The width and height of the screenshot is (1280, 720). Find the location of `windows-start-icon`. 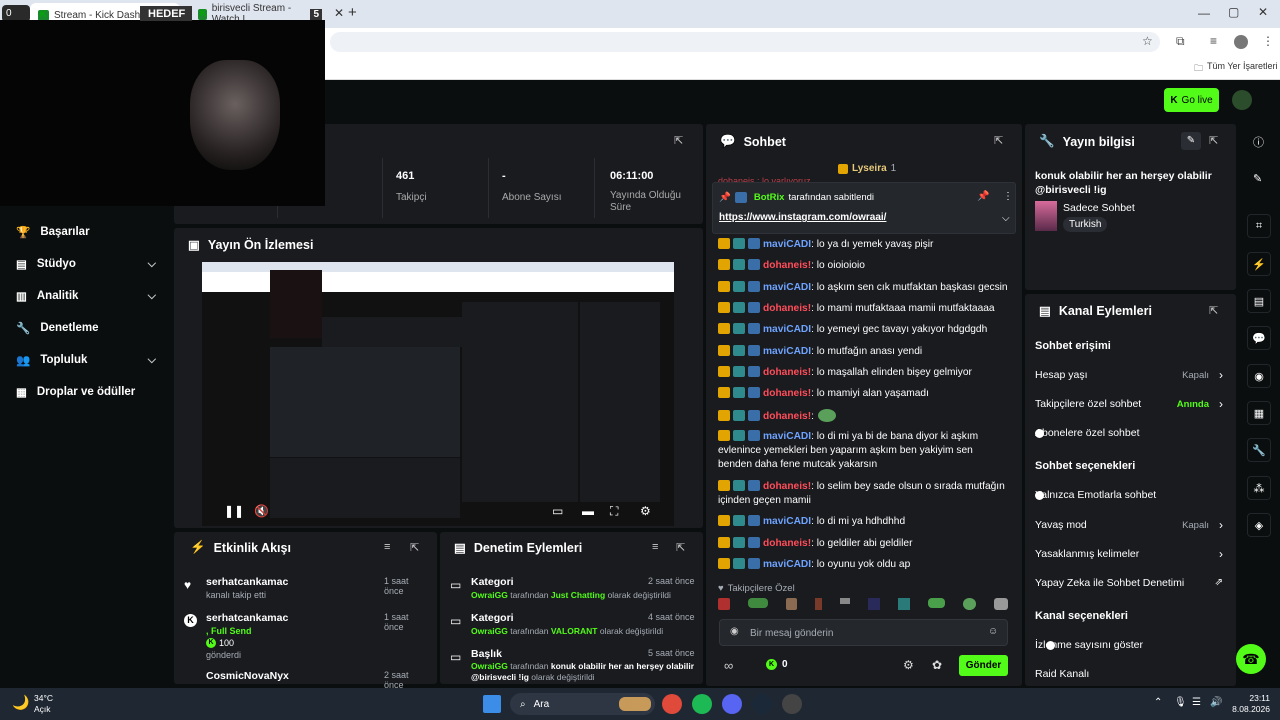

windows-start-icon is located at coordinates (492, 704).